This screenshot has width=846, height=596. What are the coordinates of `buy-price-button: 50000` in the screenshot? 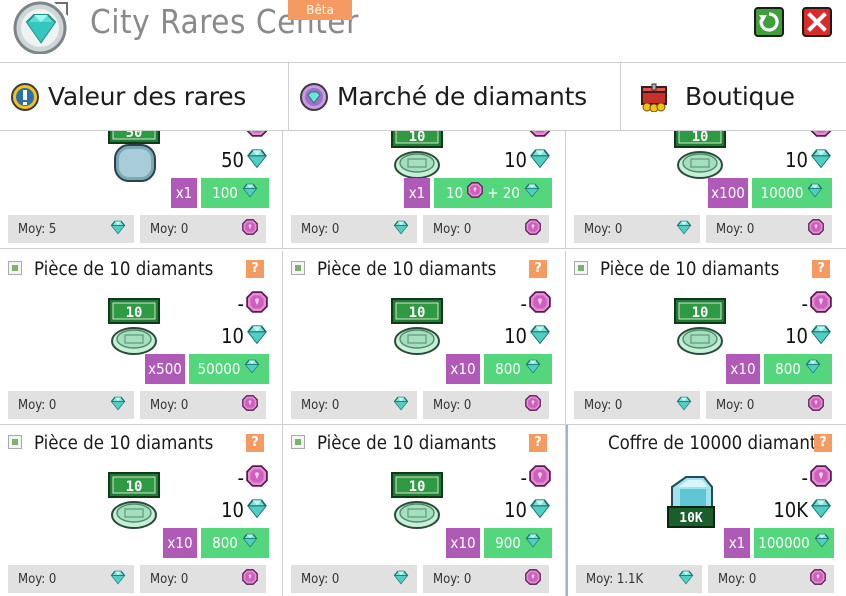 It's located at (229, 369).